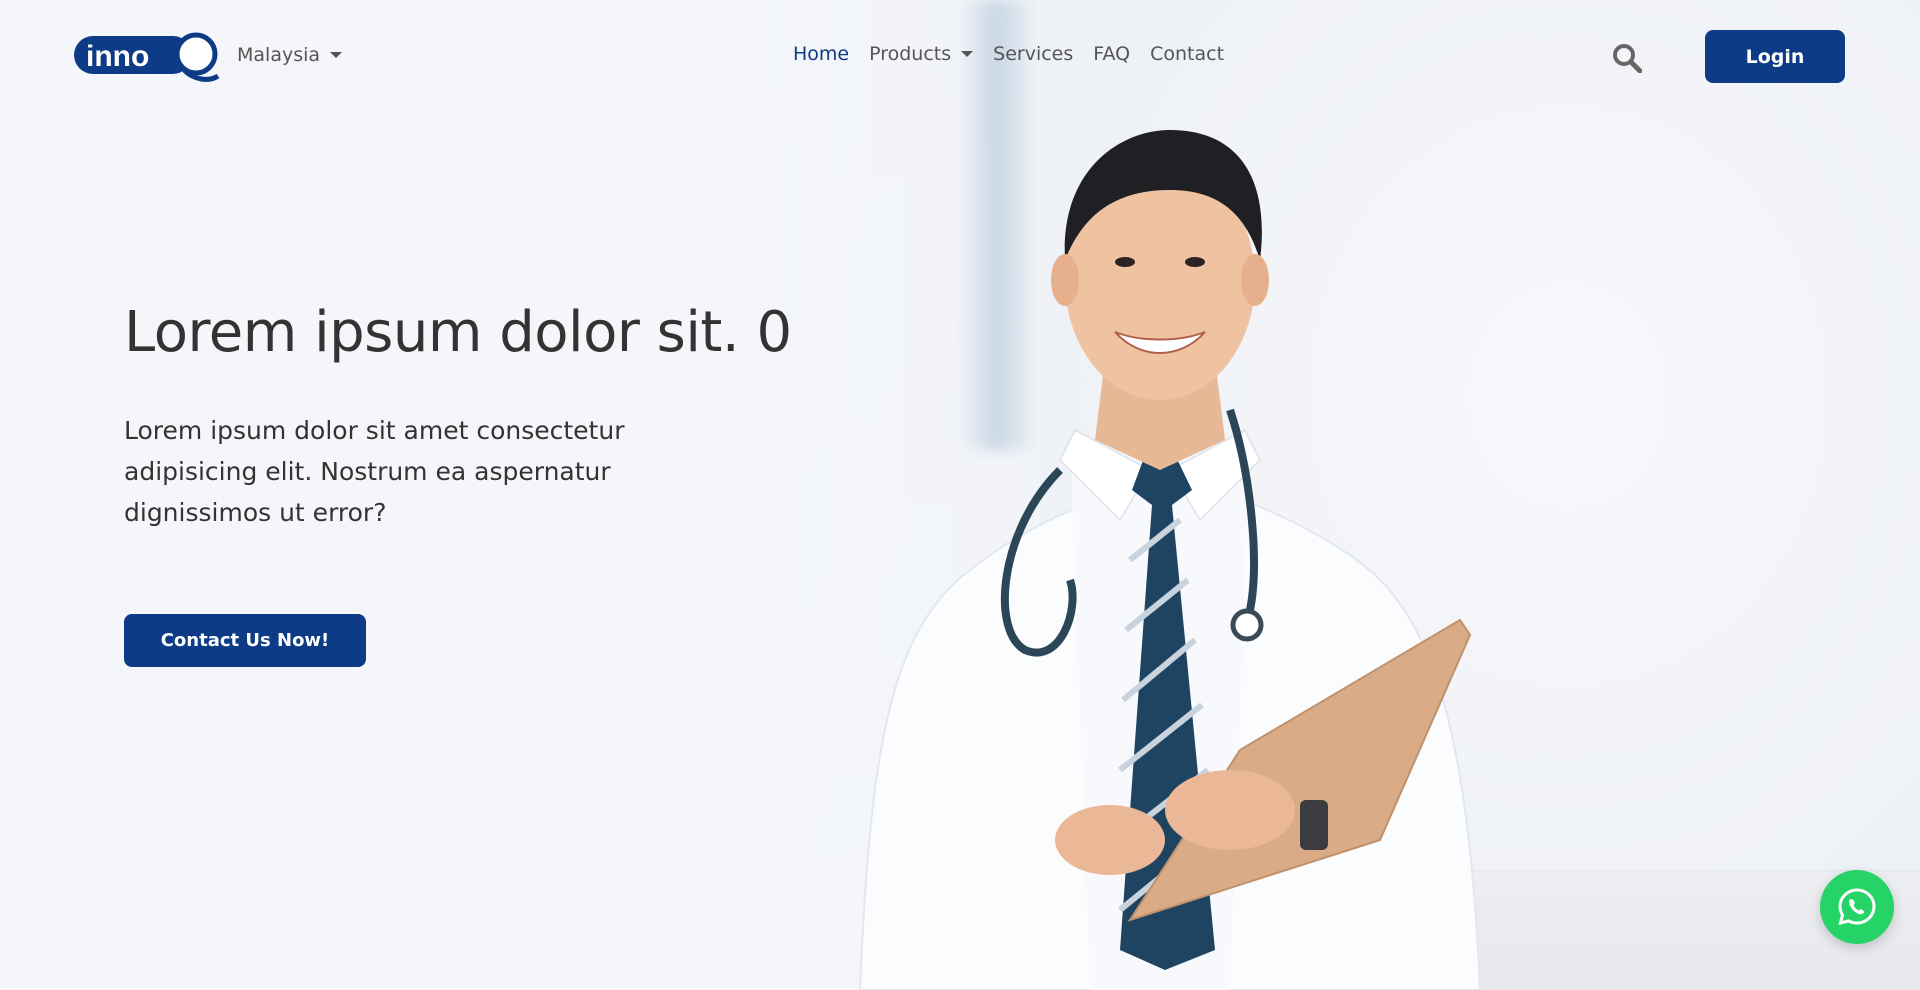  I want to click on nav-link-home-label: Home, so click(821, 54).